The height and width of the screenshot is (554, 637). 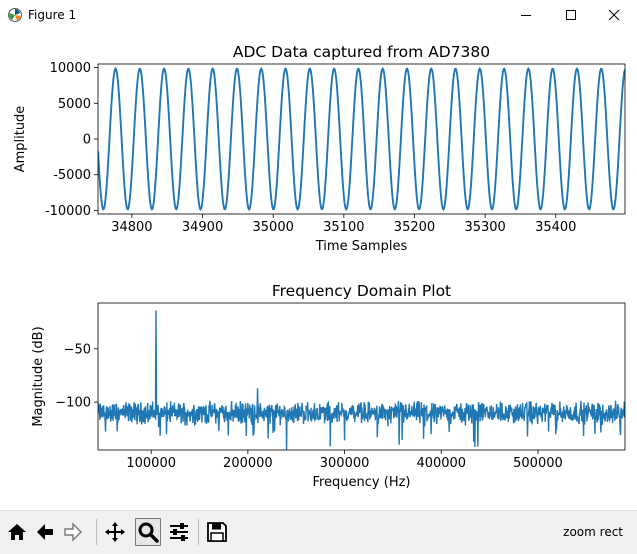 I want to click on y-tick-label: -10000, so click(x=68, y=211).